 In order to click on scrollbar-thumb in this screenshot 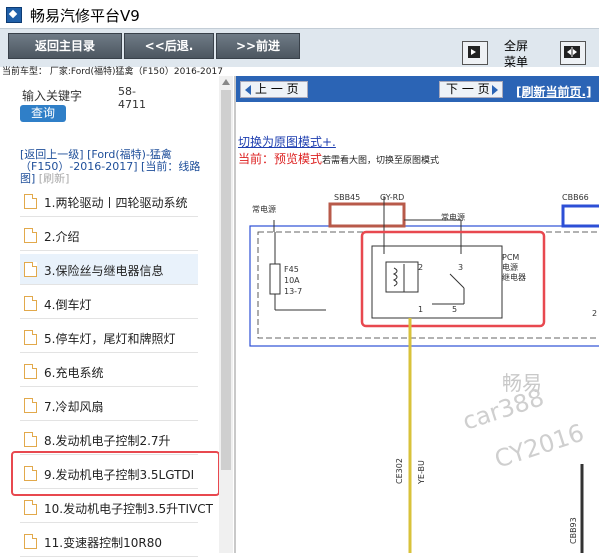, I will do `click(226, 280)`.